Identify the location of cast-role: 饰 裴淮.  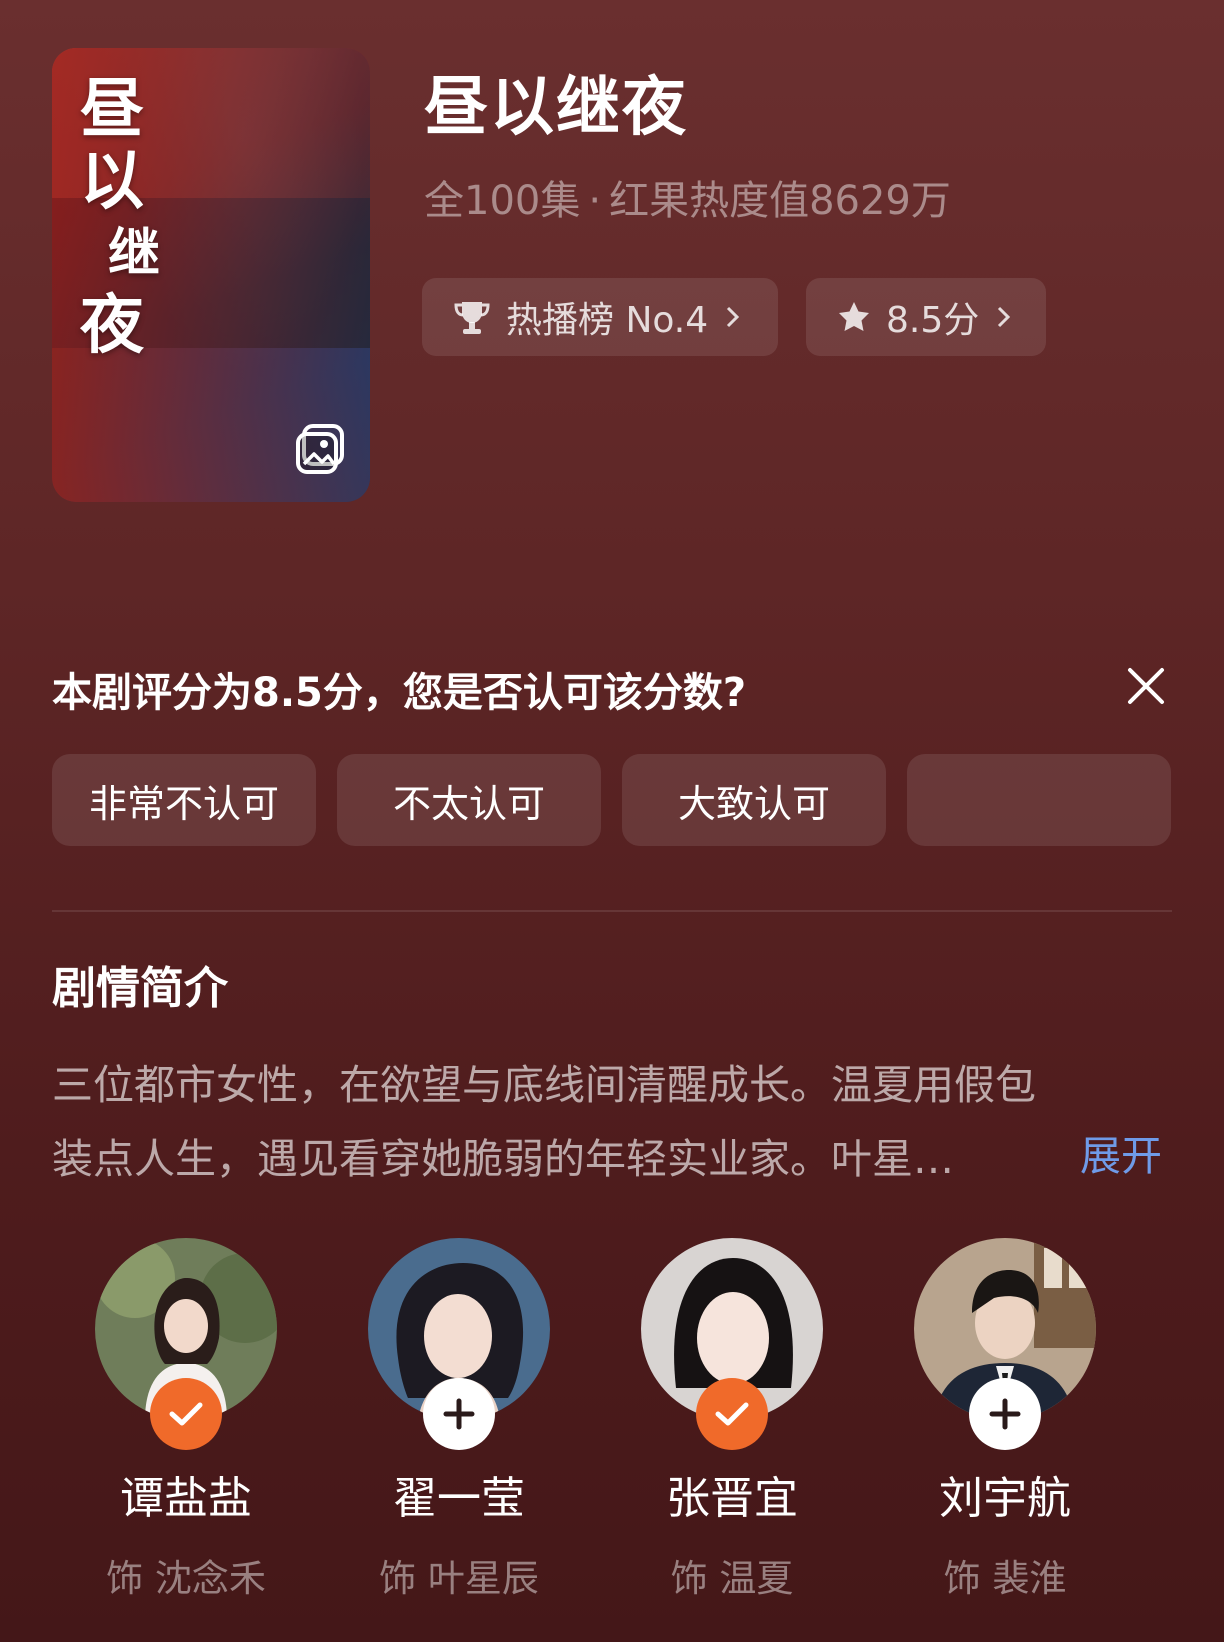
(1005, 1578).